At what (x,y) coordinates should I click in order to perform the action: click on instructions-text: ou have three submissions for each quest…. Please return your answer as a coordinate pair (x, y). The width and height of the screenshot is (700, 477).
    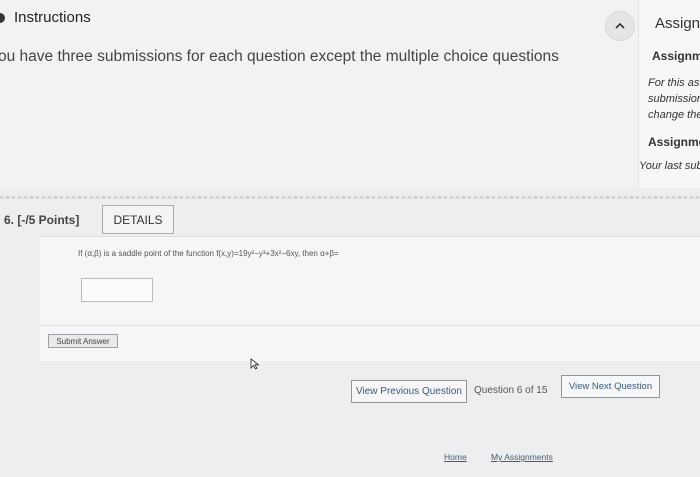
    Looking at the image, I should click on (279, 56).